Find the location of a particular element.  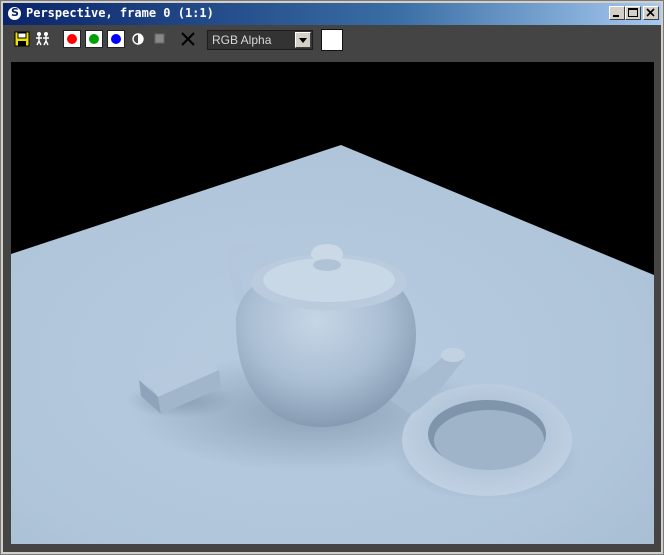

clone-window-button is located at coordinates (43, 39).